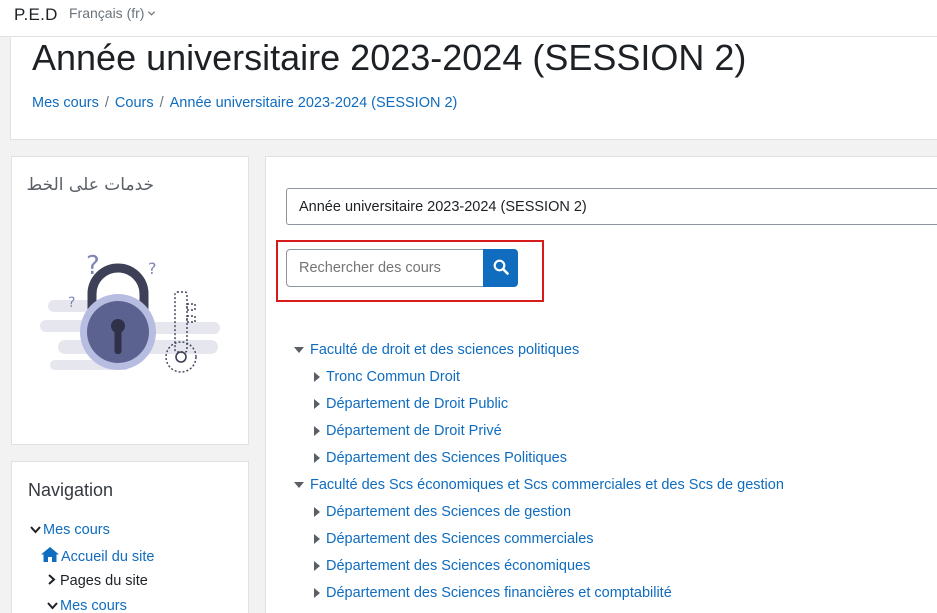  Describe the element at coordinates (108, 556) in the screenshot. I see `nav-item-label: Accueil du site` at that location.